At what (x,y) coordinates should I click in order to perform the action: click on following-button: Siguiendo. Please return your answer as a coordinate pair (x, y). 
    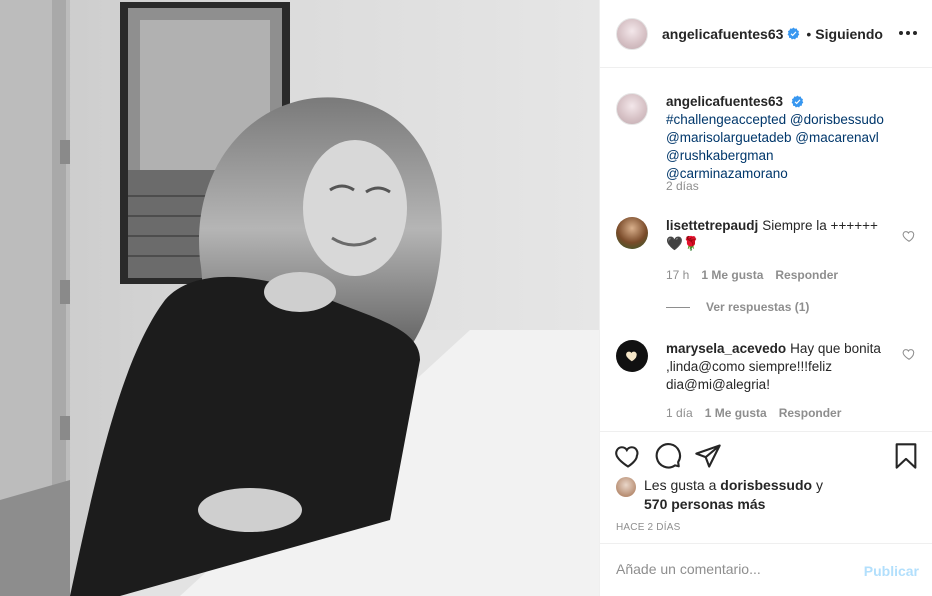
    Looking at the image, I should click on (849, 34).